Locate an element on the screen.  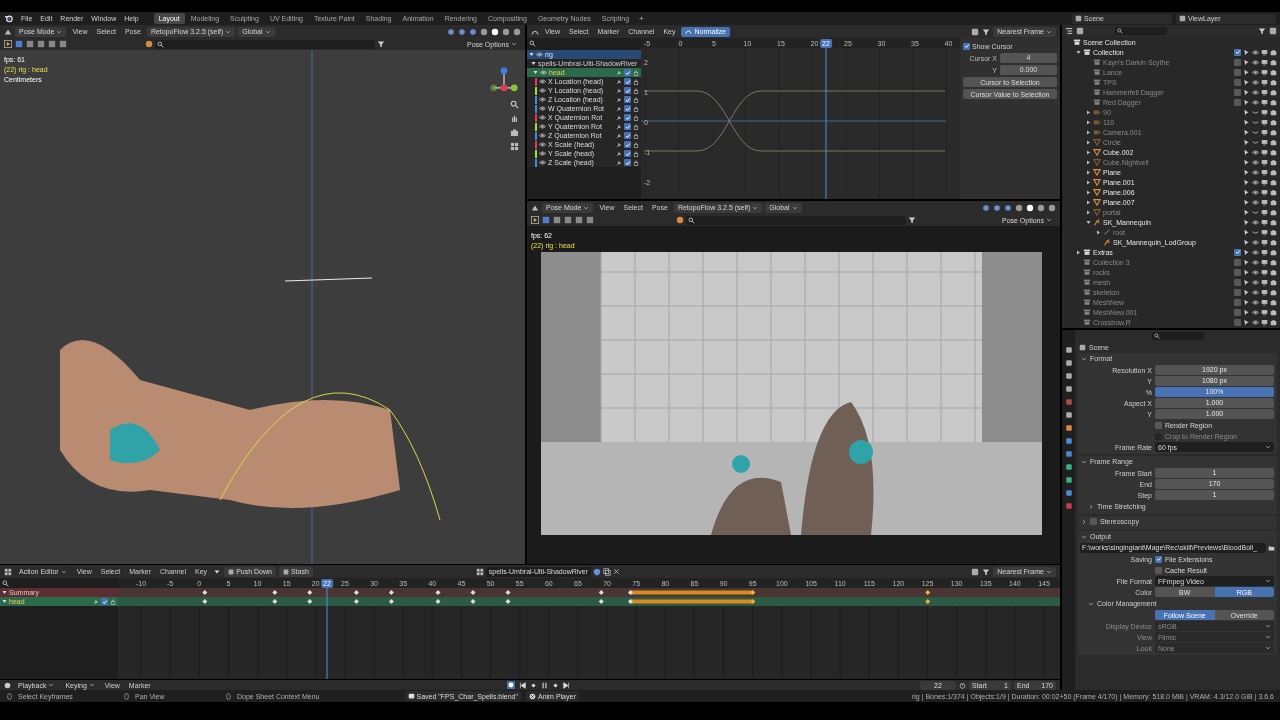
solid-shading-icon is located at coordinates (1030, 207).